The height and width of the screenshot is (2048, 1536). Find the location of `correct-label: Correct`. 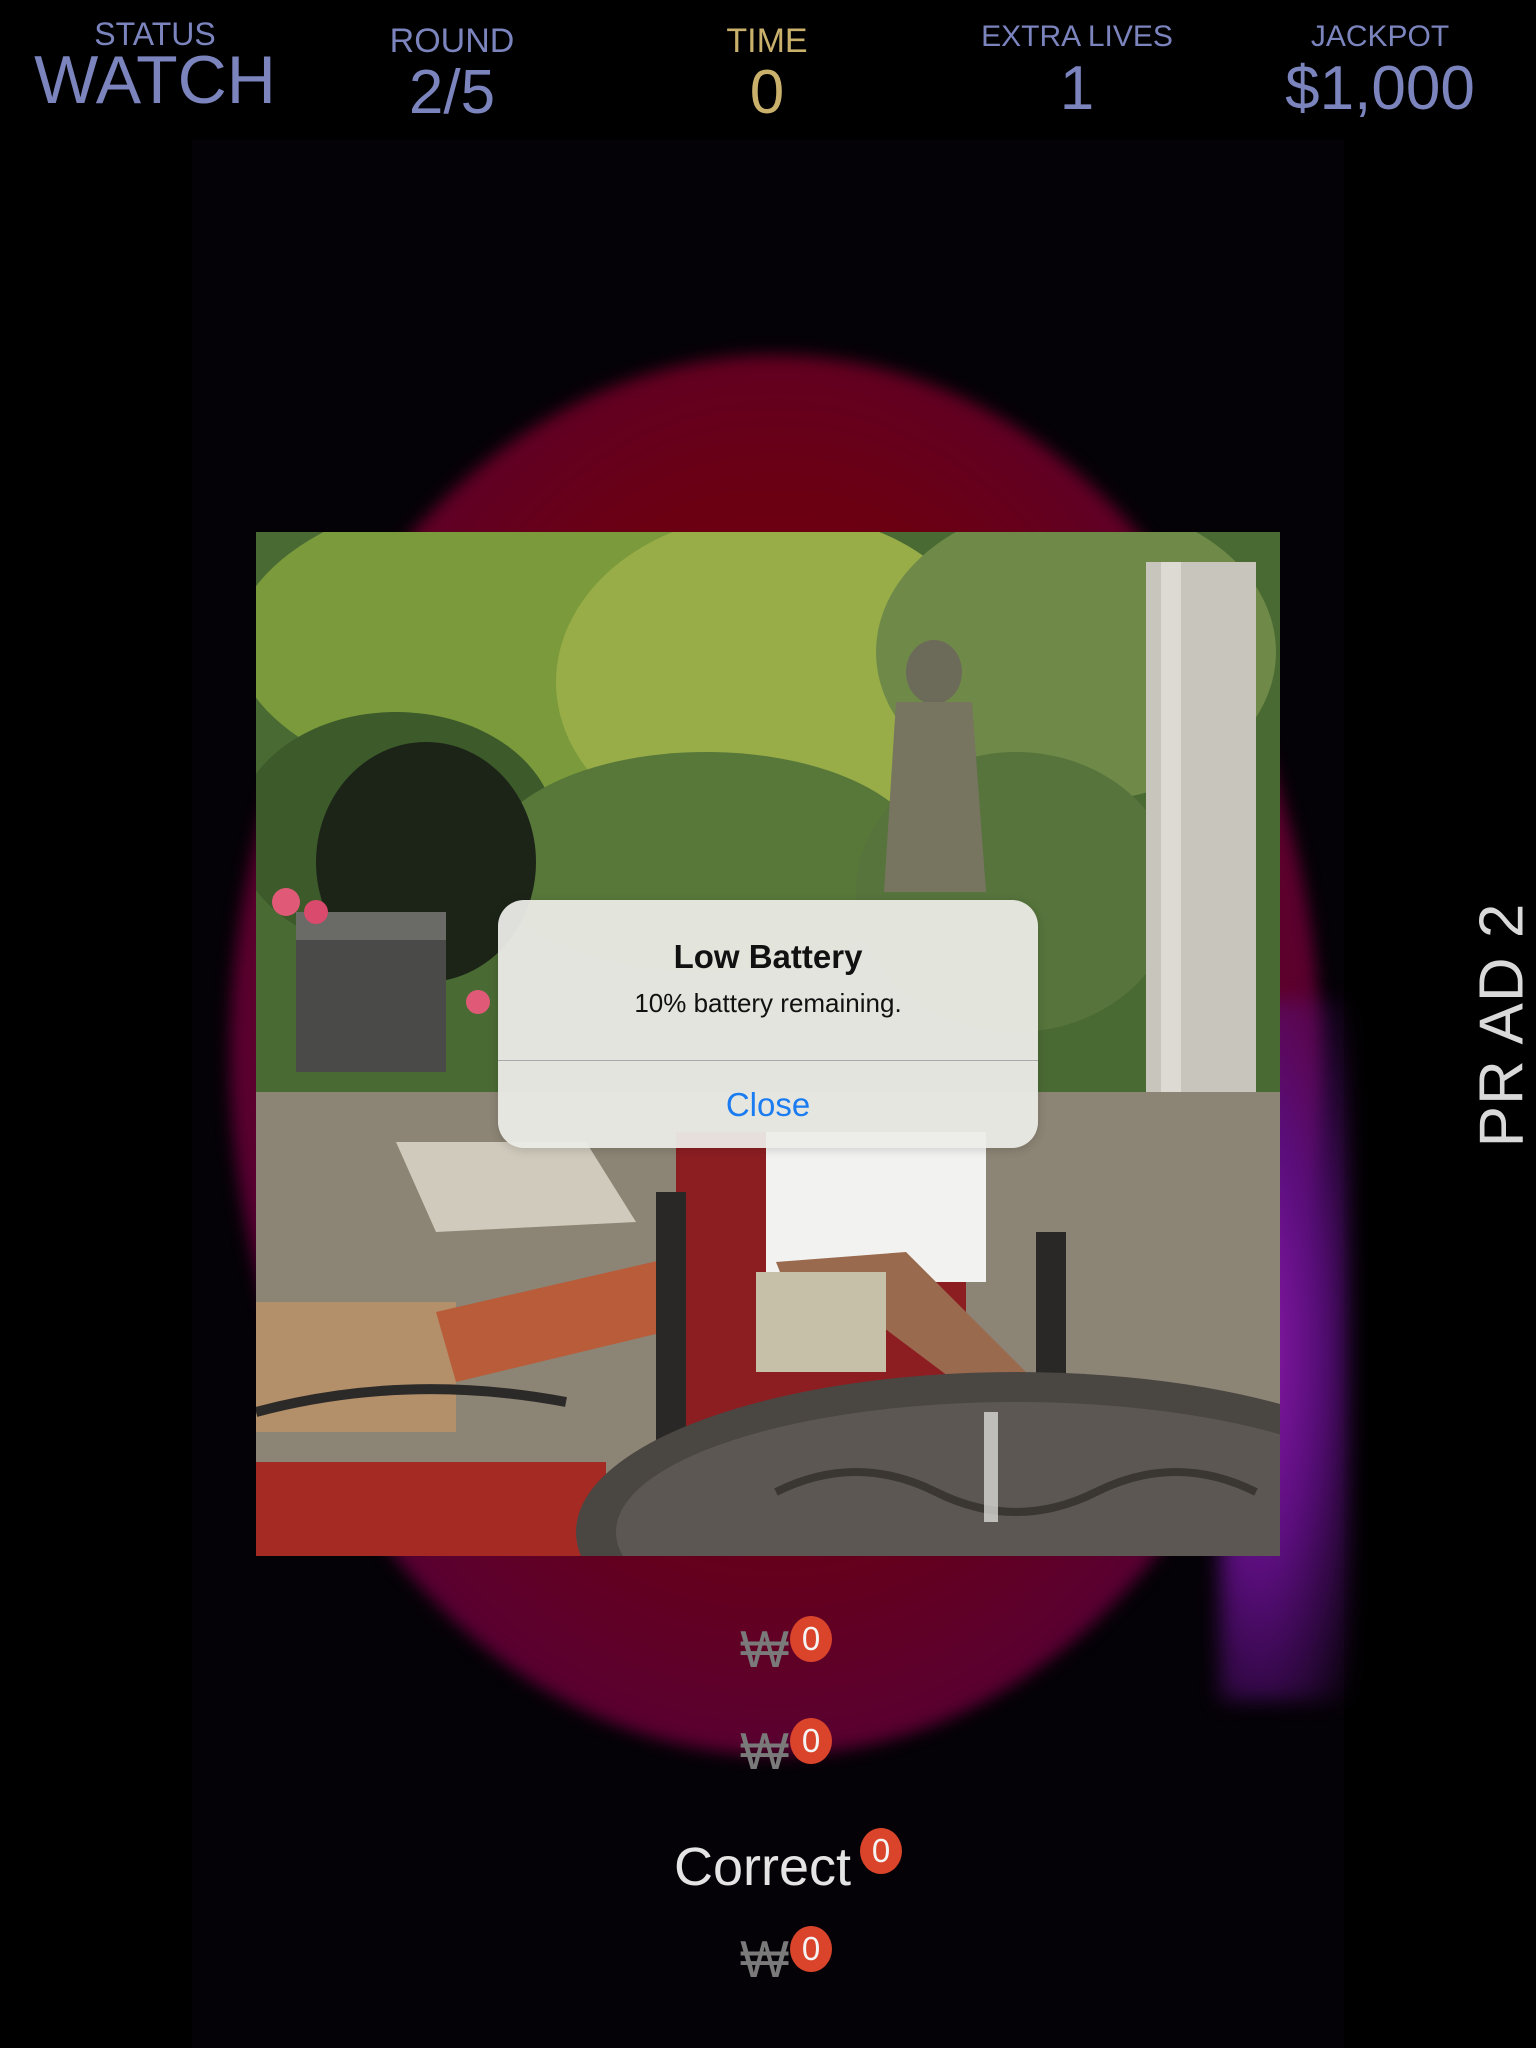

correct-label: Correct is located at coordinates (763, 1867).